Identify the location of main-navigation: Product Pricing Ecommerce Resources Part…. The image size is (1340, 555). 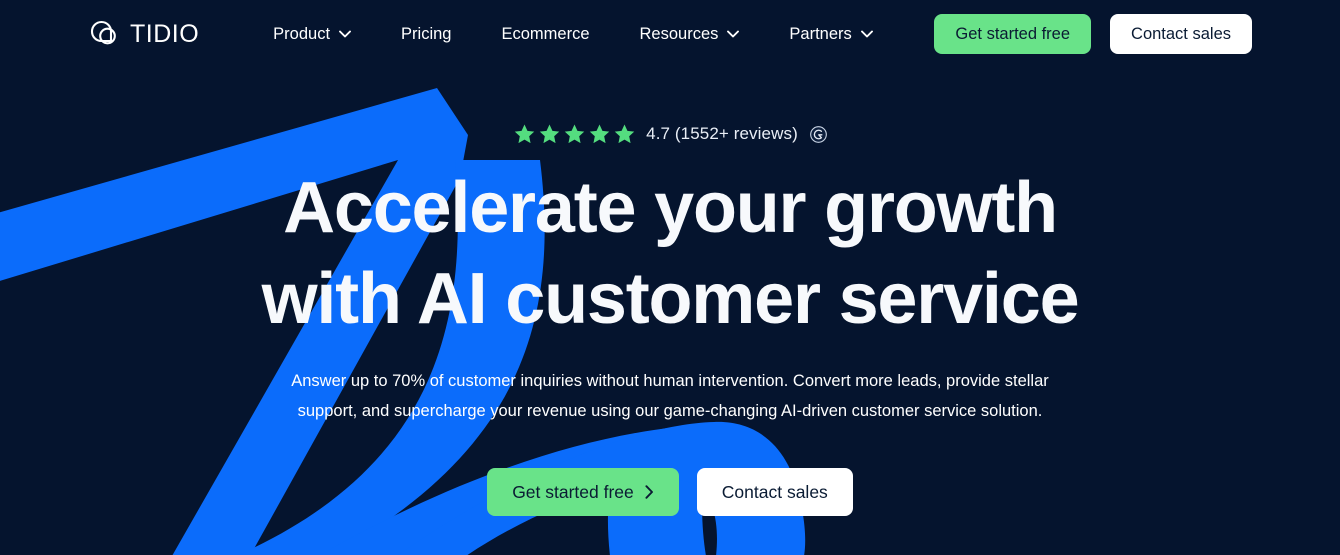
(595, 34).